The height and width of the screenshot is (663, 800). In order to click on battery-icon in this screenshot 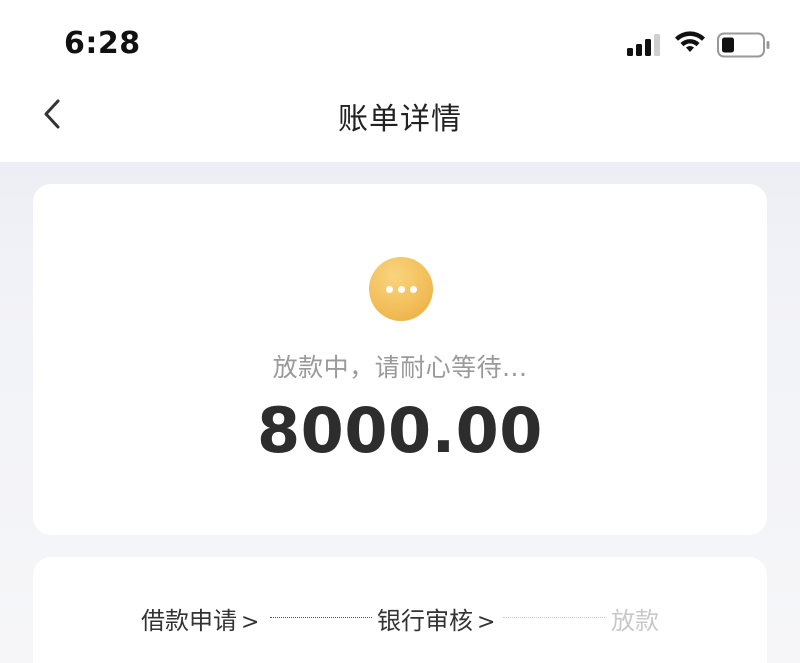, I will do `click(743, 45)`.